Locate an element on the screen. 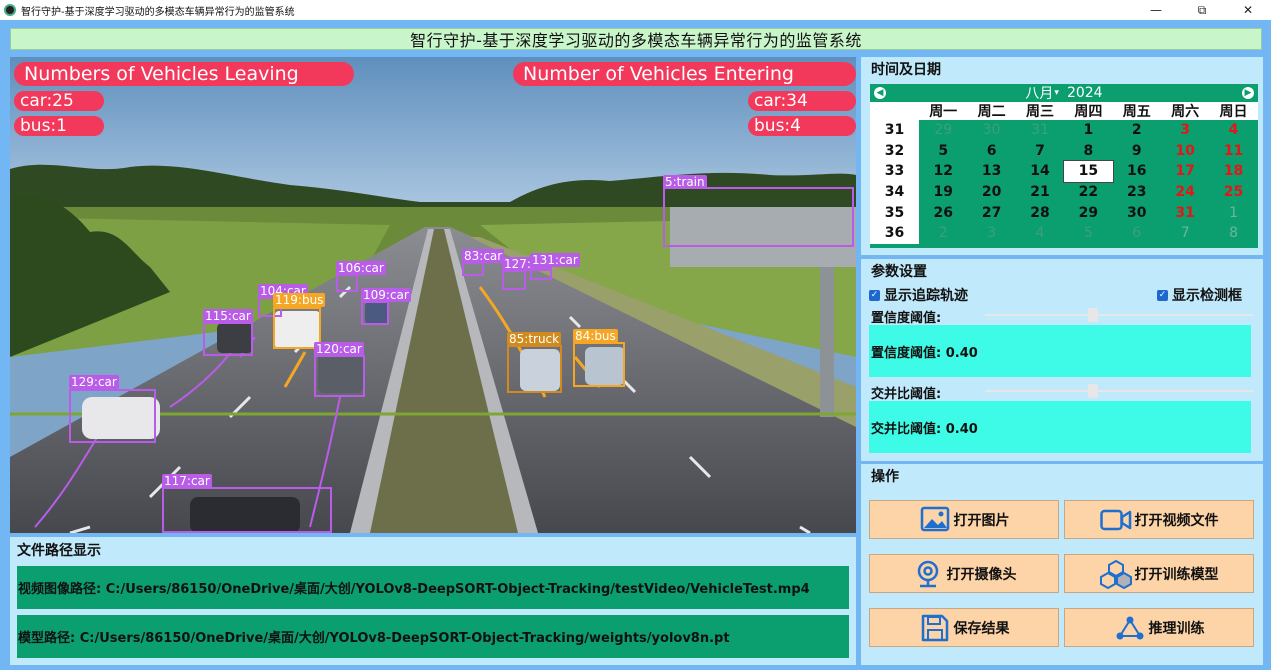  open-image-button: 打开图片 is located at coordinates (964, 519).